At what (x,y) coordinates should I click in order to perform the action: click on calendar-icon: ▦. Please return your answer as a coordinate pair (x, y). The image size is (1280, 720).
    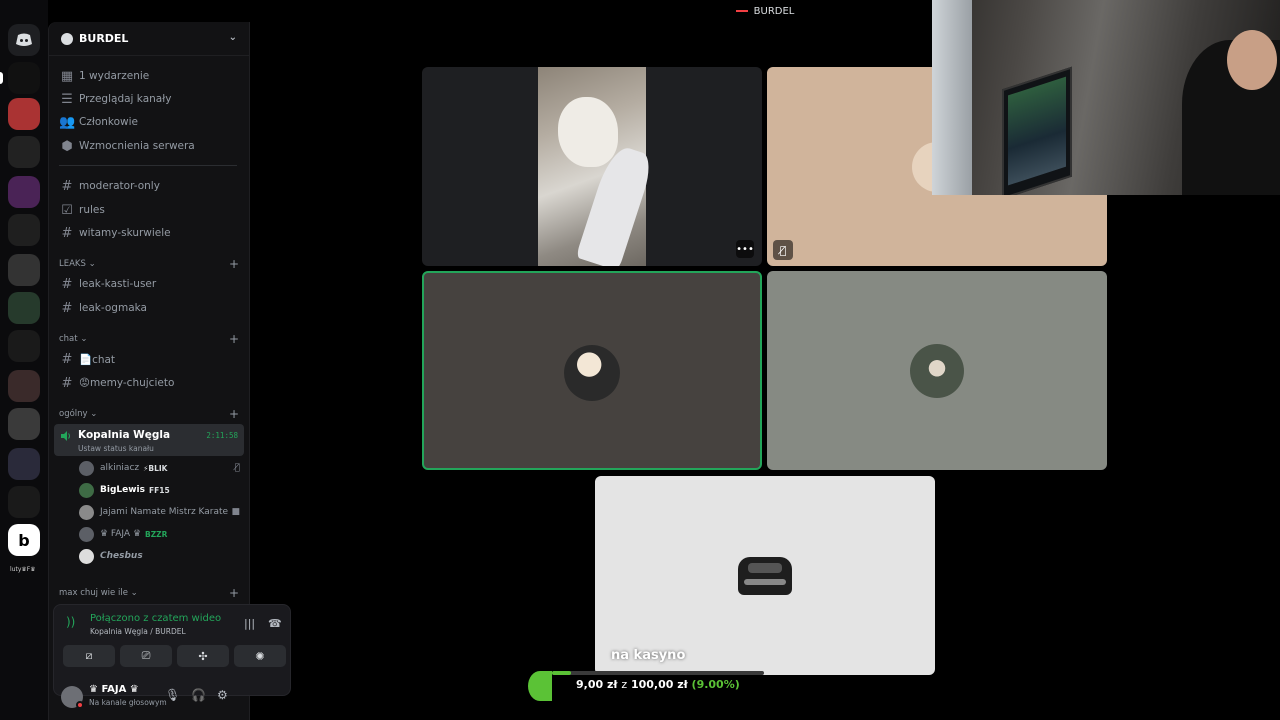
    Looking at the image, I should click on (67, 76).